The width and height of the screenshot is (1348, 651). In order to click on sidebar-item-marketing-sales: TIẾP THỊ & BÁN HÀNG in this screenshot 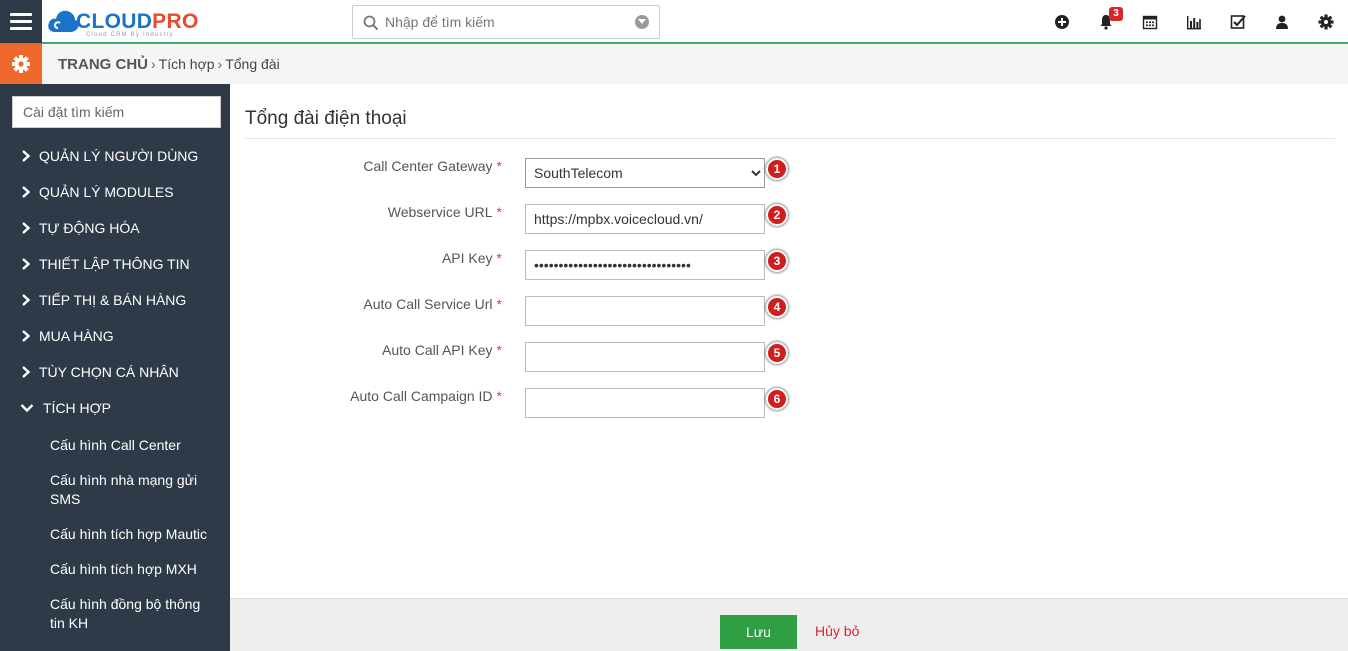, I will do `click(115, 300)`.